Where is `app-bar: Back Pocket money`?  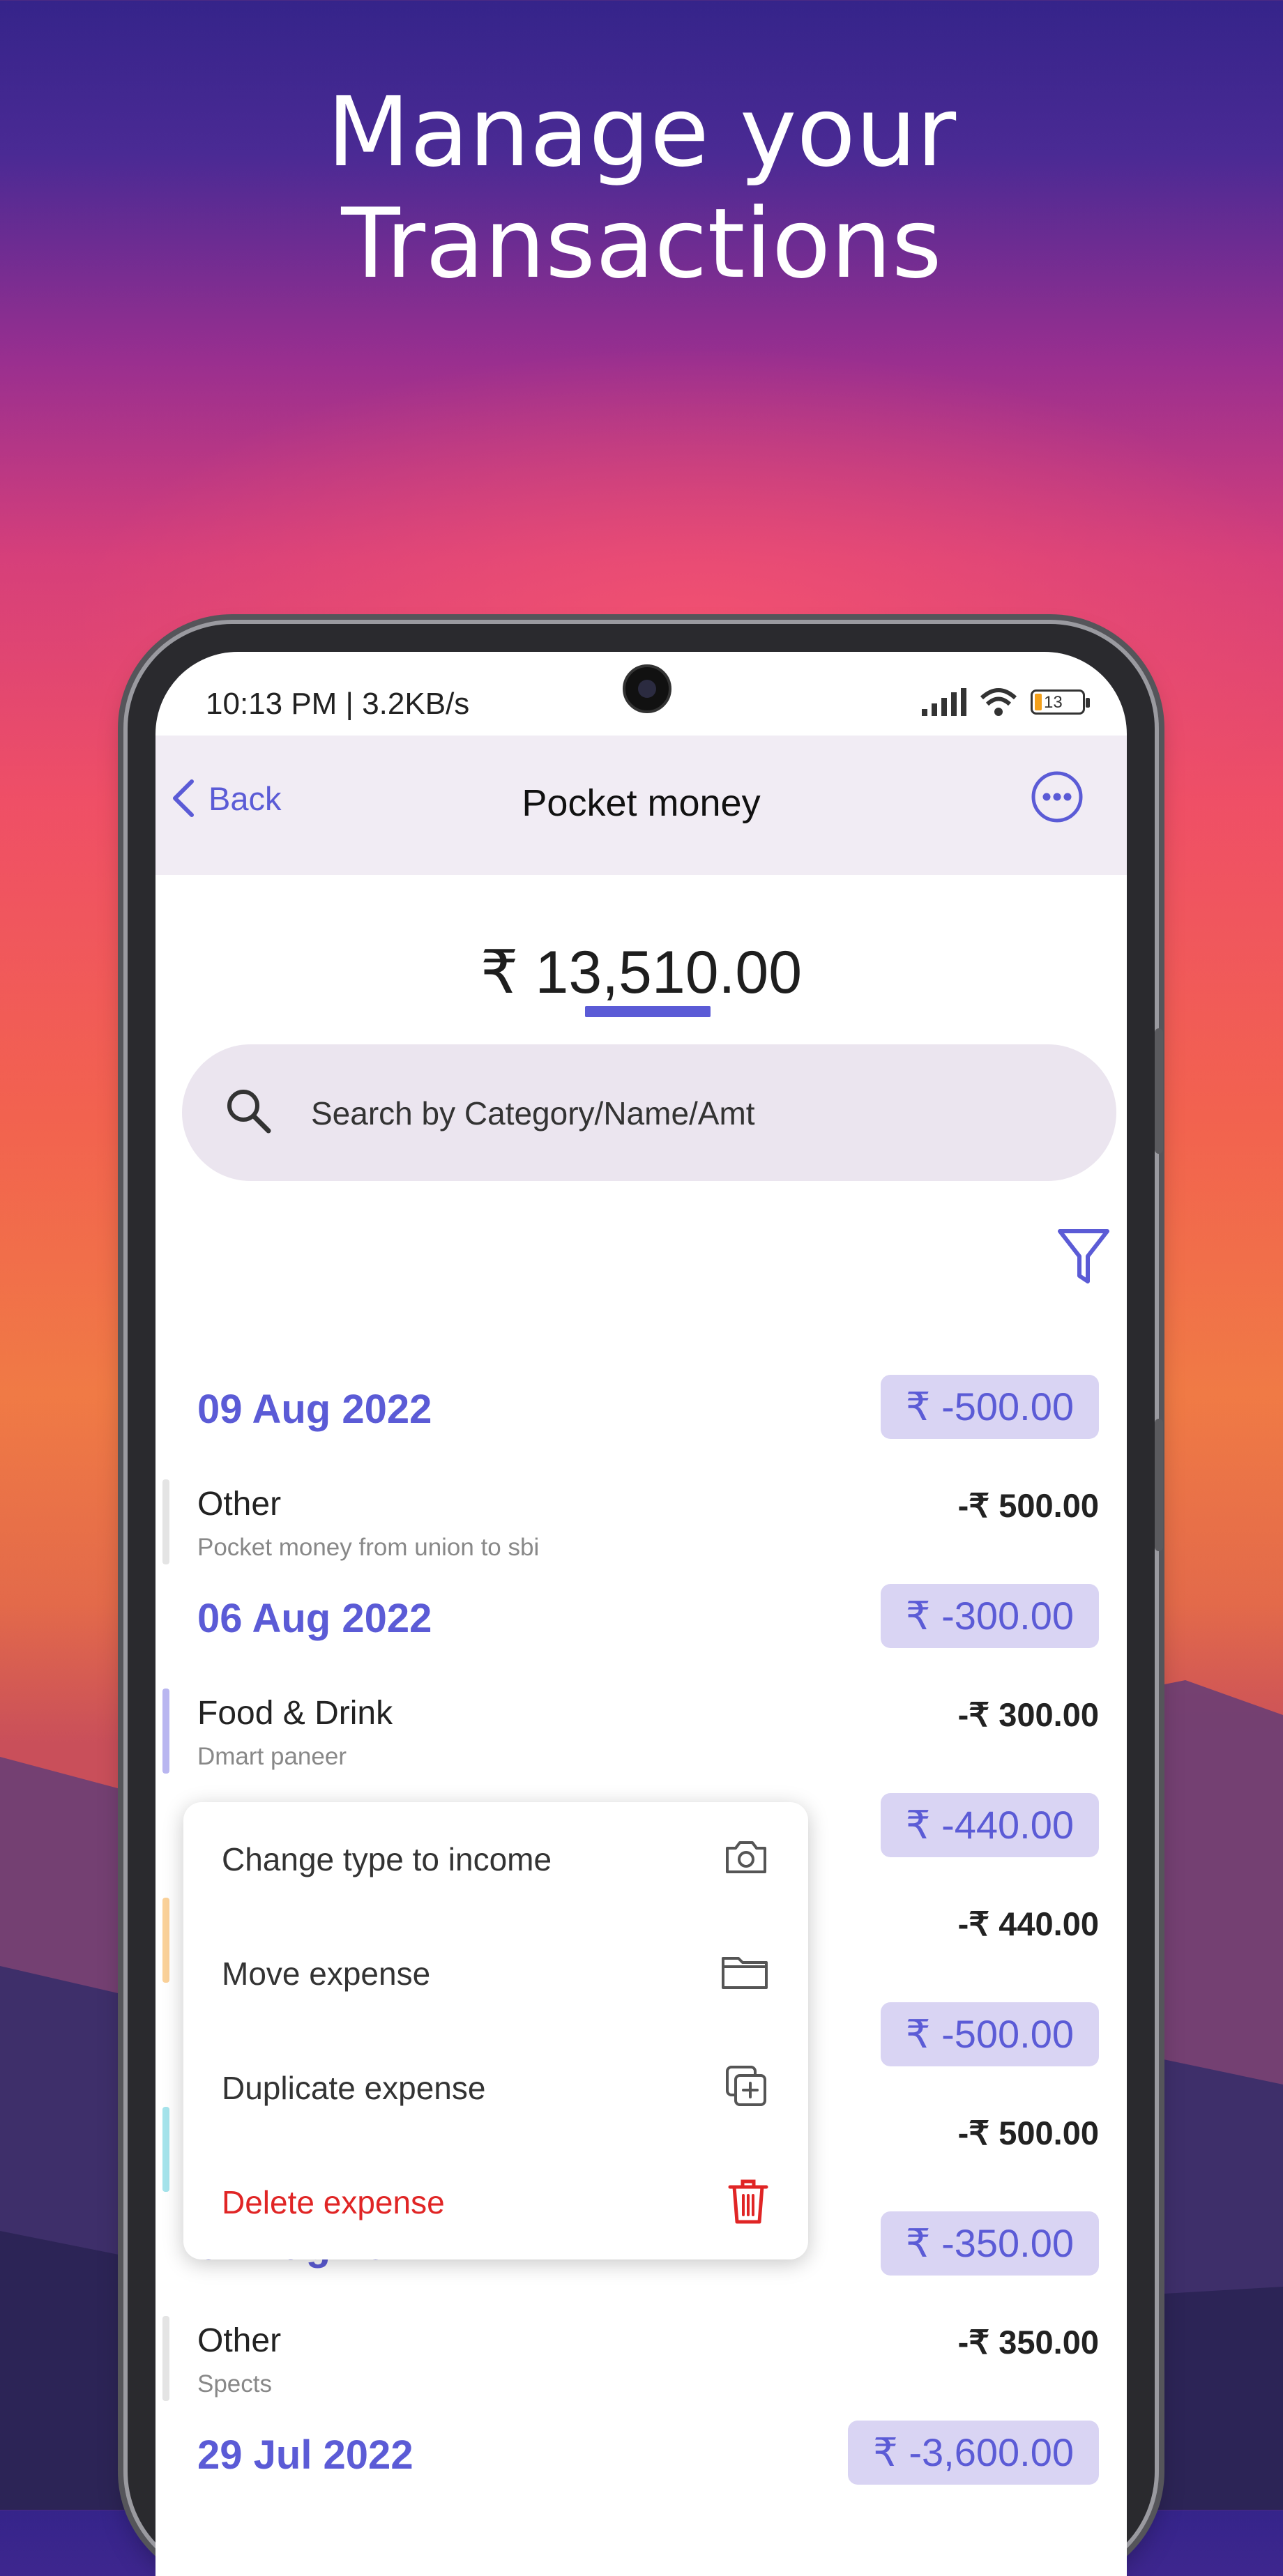
app-bar: Back Pocket money is located at coordinates (641, 805).